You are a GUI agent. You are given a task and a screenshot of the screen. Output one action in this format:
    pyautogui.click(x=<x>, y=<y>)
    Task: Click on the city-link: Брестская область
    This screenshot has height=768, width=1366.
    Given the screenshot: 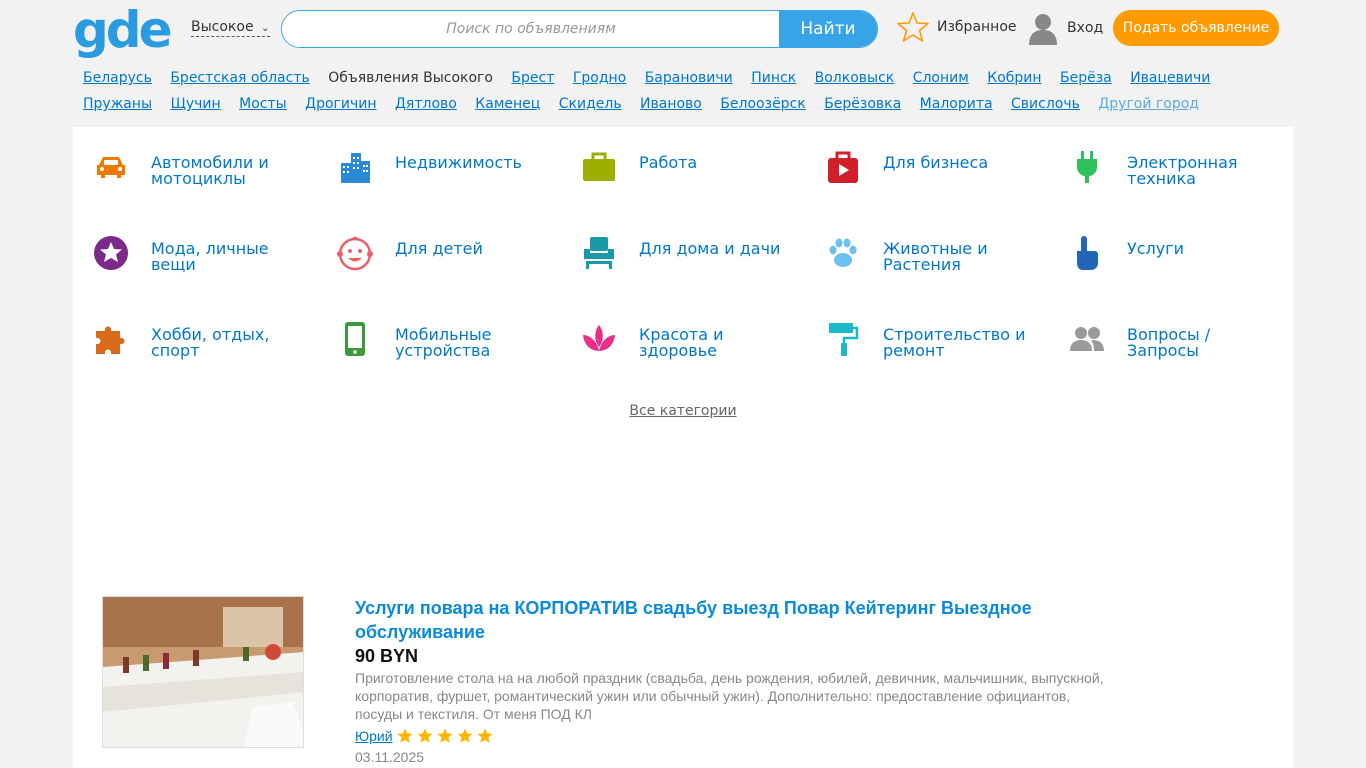 What is the action you would take?
    pyautogui.click(x=239, y=78)
    